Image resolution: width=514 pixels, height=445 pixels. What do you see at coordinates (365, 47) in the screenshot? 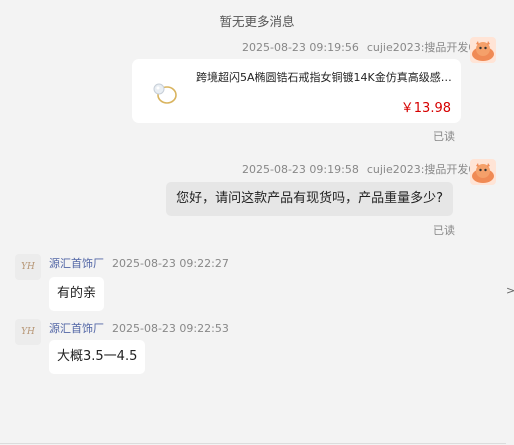
I see `message-meta: 2025-08-23 09:19:56 cujie2023:搜品开发086` at bounding box center [365, 47].